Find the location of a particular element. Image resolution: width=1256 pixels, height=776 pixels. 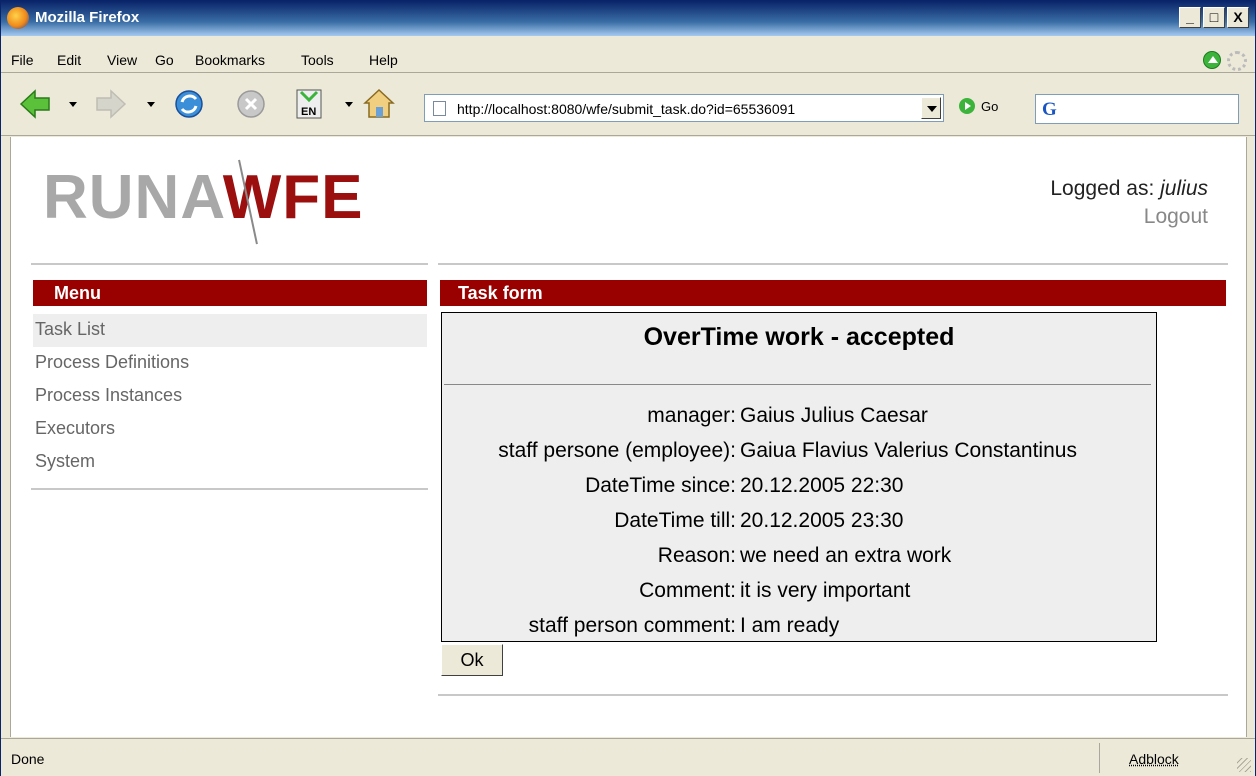

field-value: 20.12.2005 23:30 is located at coordinates (822, 520).